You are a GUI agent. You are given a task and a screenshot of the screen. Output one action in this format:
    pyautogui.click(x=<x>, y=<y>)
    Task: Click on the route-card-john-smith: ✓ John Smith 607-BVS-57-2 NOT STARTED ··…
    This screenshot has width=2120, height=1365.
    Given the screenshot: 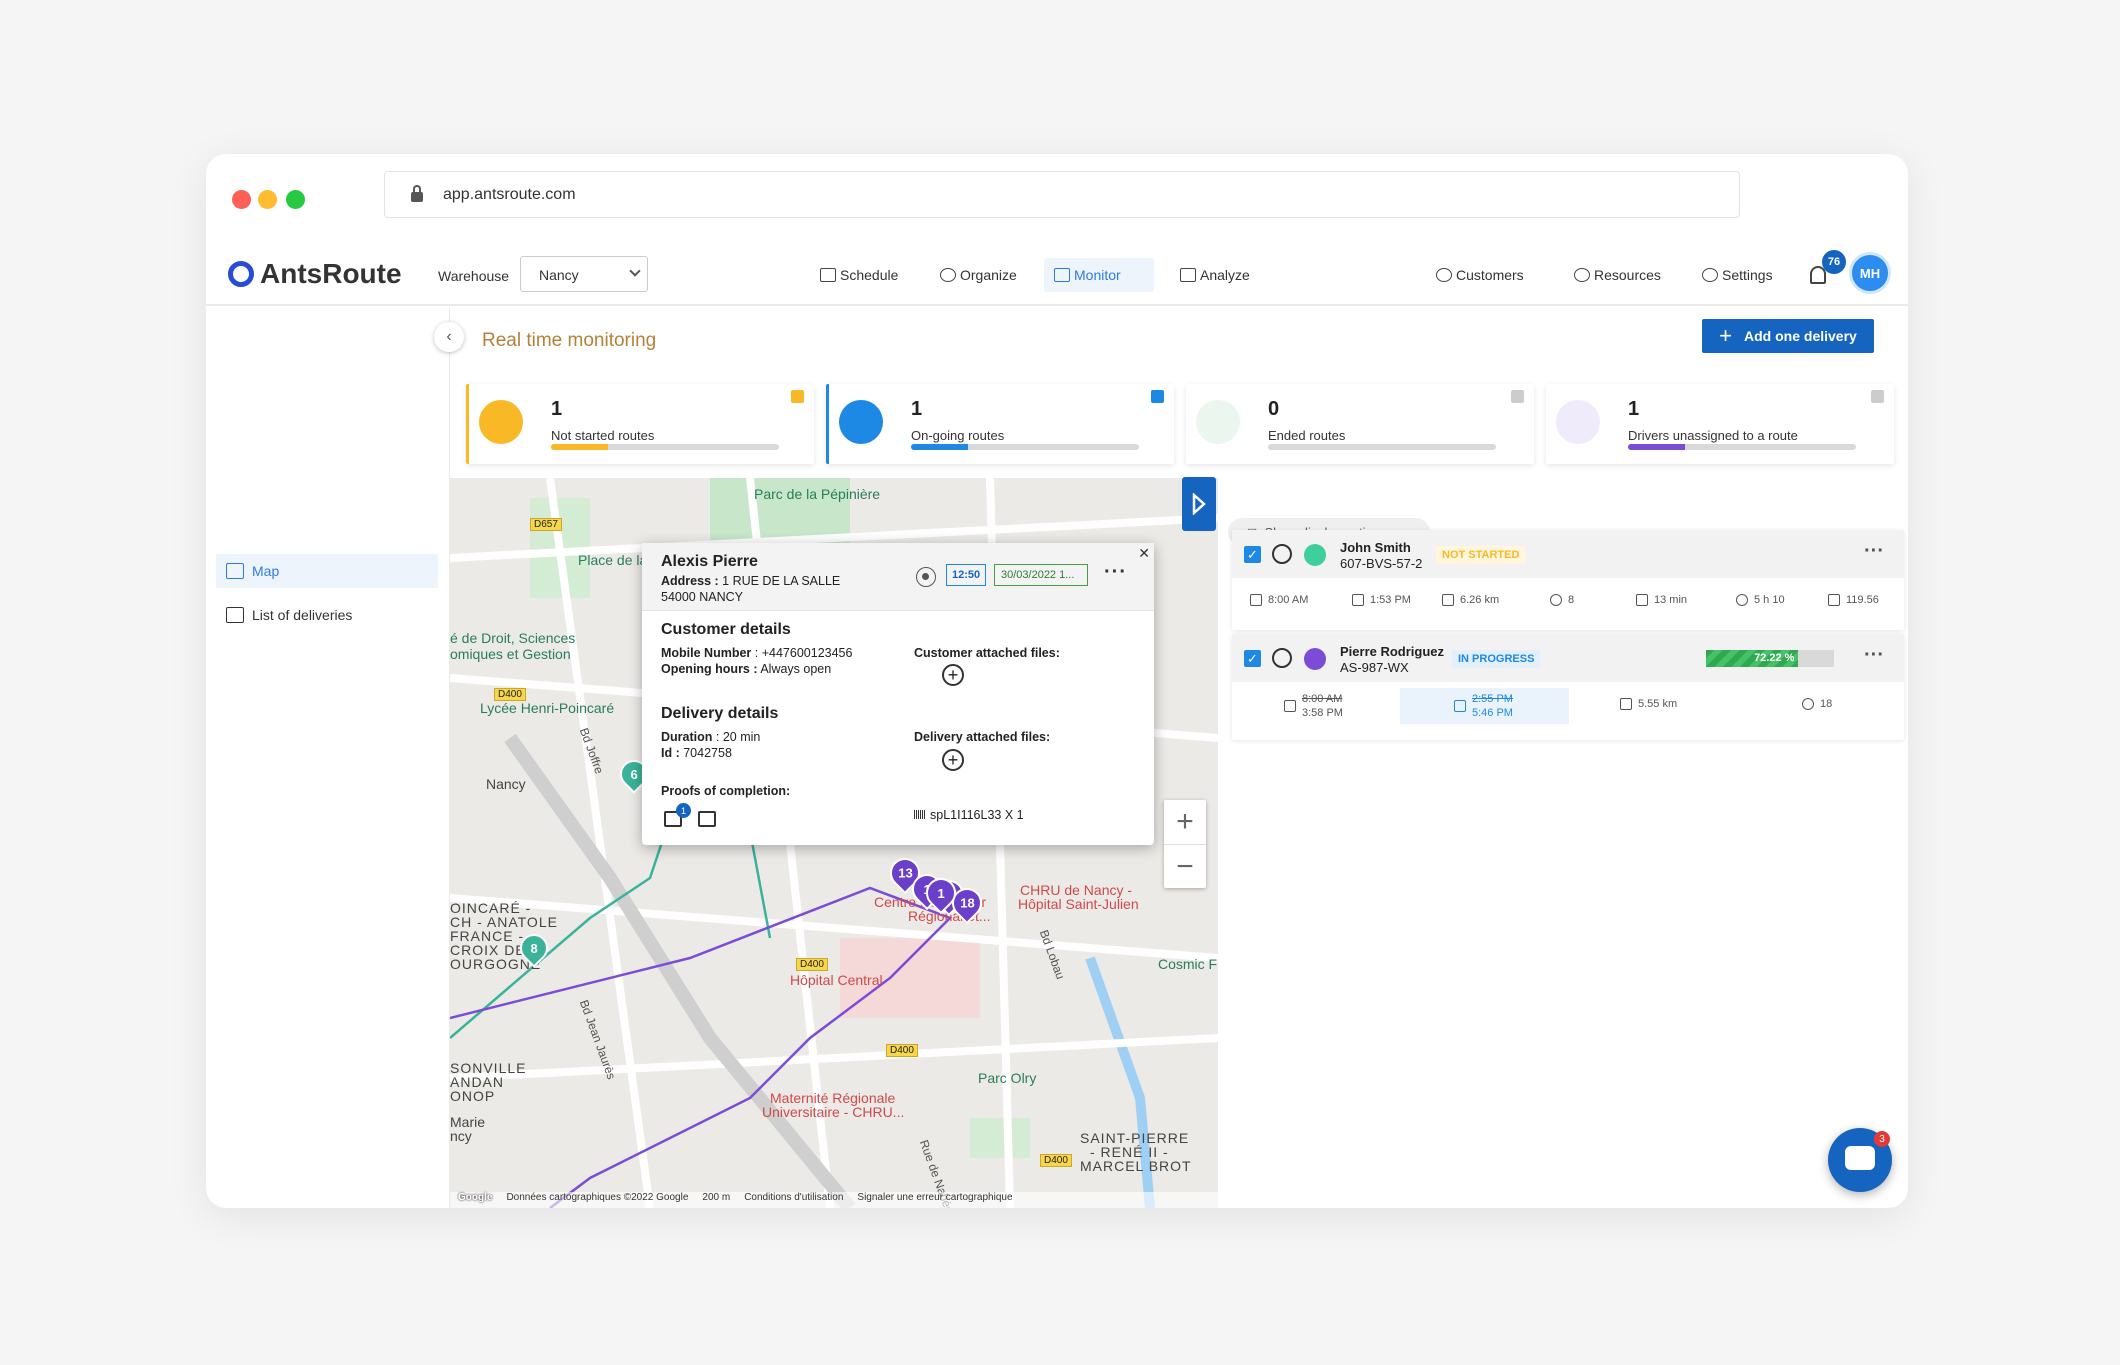 What is the action you would take?
    pyautogui.click(x=1568, y=580)
    